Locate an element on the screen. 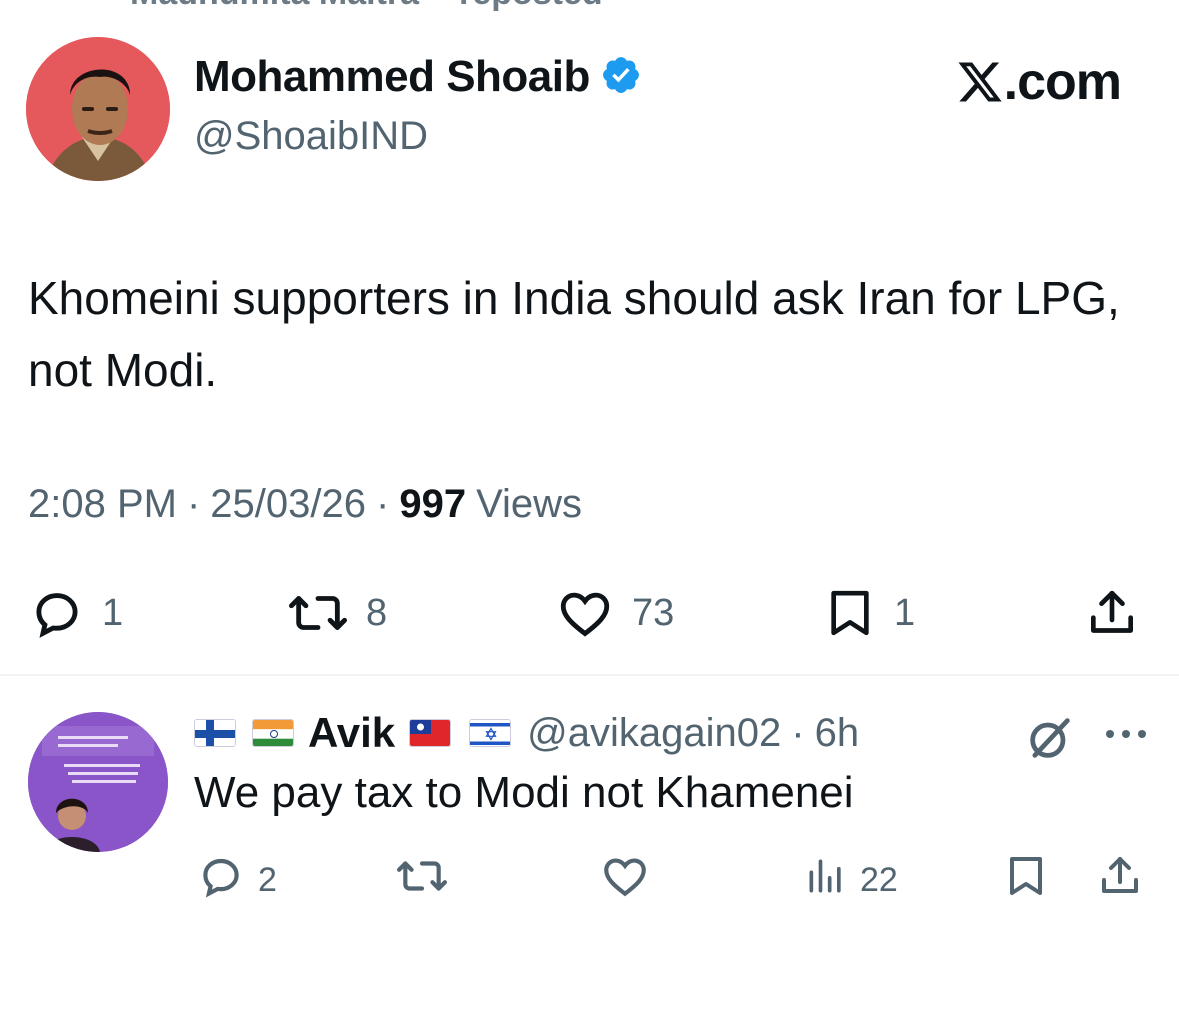 The height and width of the screenshot is (1027, 1179). verified-badge-icon is located at coordinates (621, 77).